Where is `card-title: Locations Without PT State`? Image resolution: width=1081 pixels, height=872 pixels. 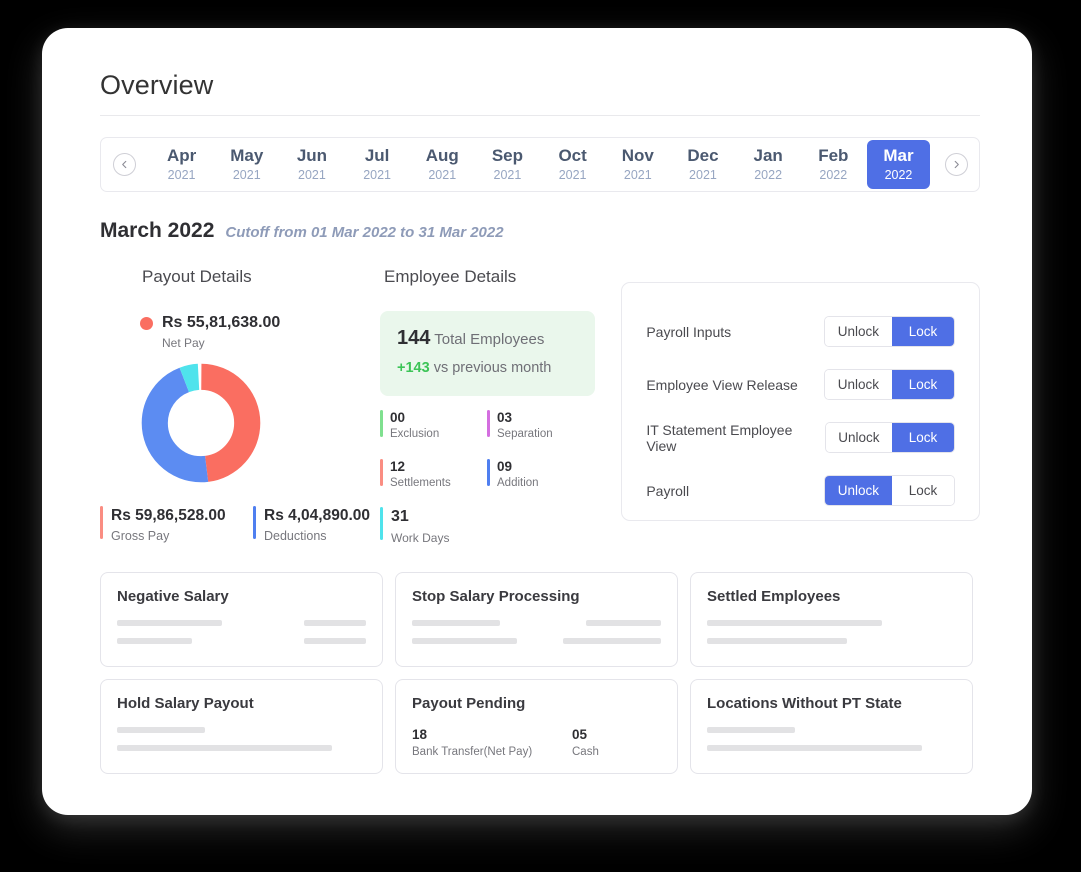 card-title: Locations Without PT State is located at coordinates (804, 703).